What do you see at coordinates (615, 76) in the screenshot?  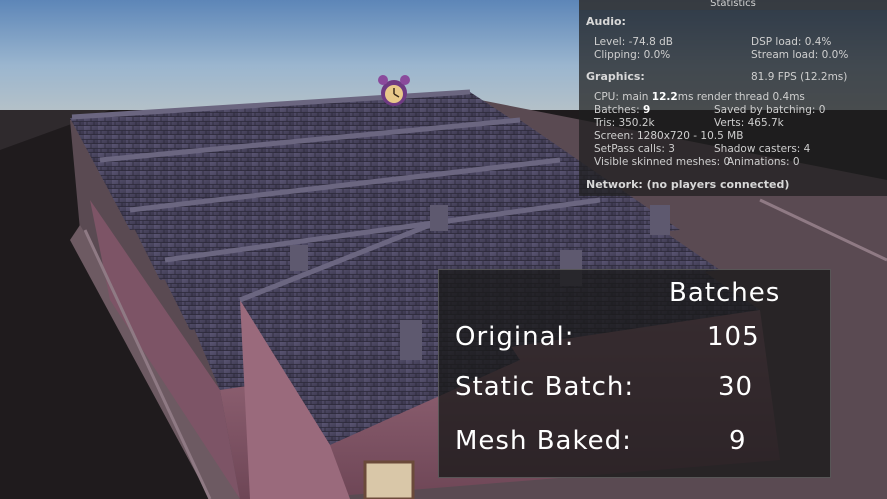 I see `graphics-header: Graphics:` at bounding box center [615, 76].